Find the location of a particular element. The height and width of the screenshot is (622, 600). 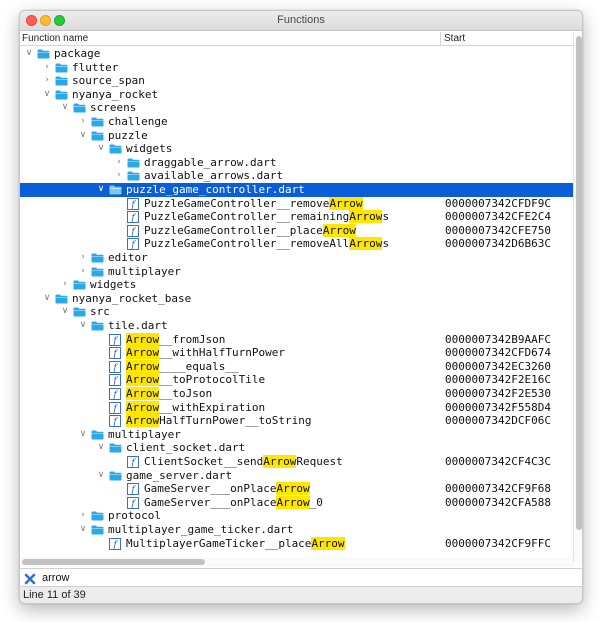

folder-row: ∨ widgets is located at coordinates (296, 149).